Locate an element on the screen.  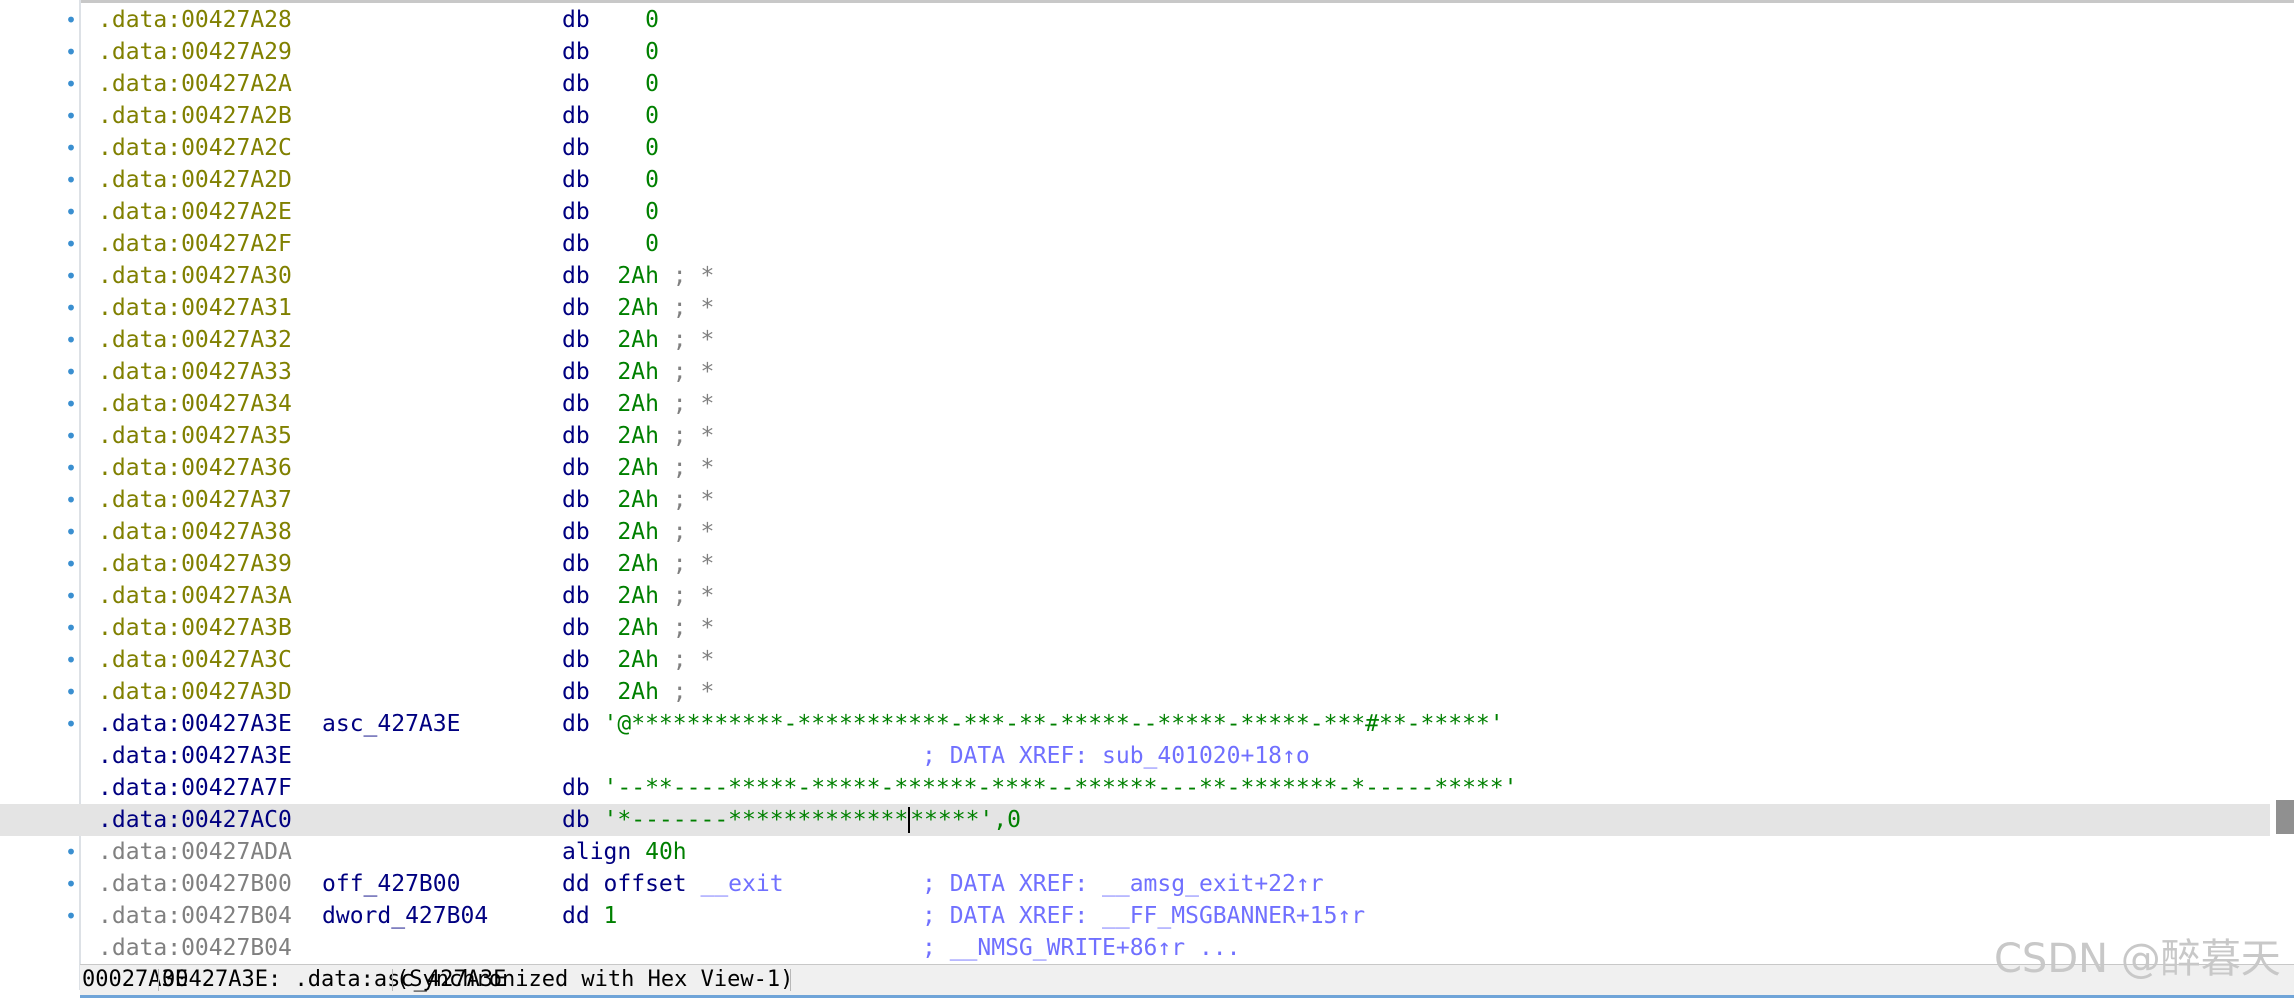
listing-line: • .data:00427A35 db 2Ah ; * is located at coordinates (1135, 436).